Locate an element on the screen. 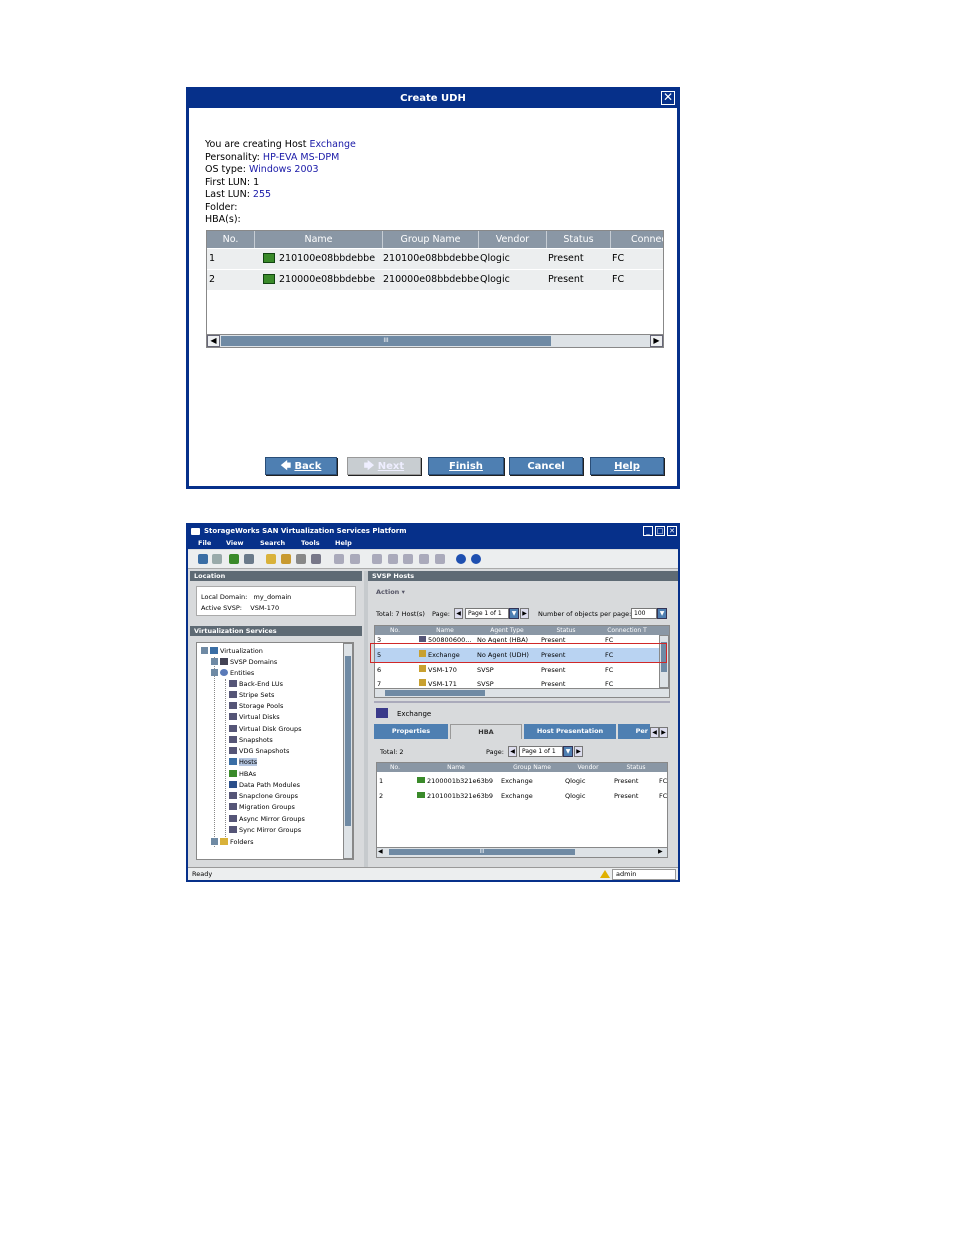 This screenshot has height=1235, width=954. server-icon is located at coordinates (339, 559).